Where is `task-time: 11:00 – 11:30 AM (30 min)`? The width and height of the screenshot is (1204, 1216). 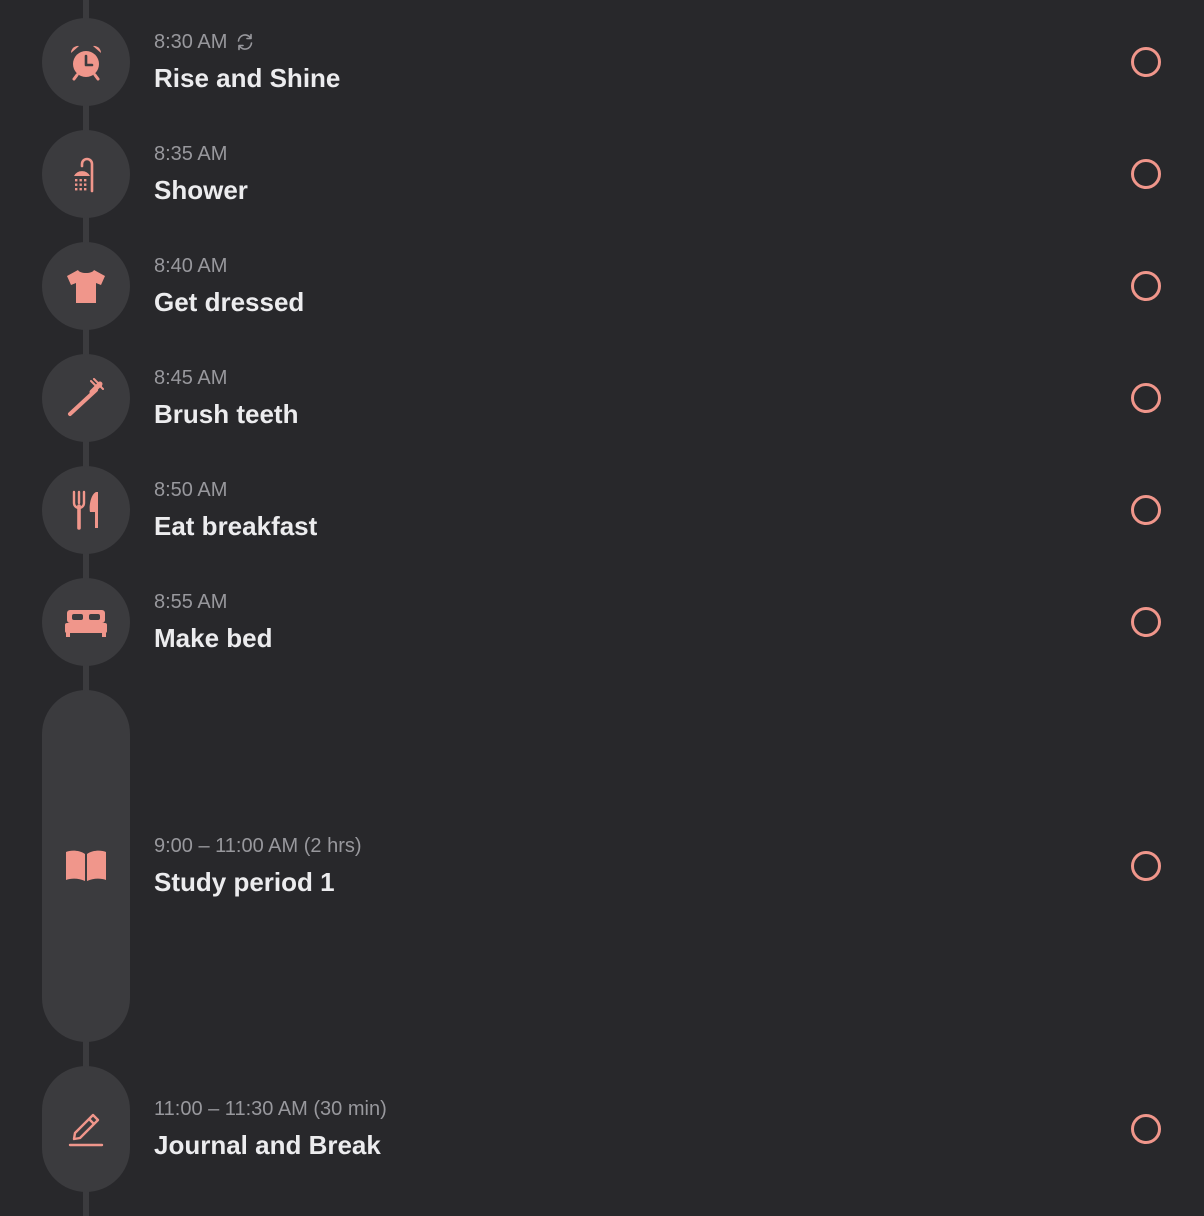 task-time: 11:00 – 11:30 AM (30 min) is located at coordinates (270, 1109).